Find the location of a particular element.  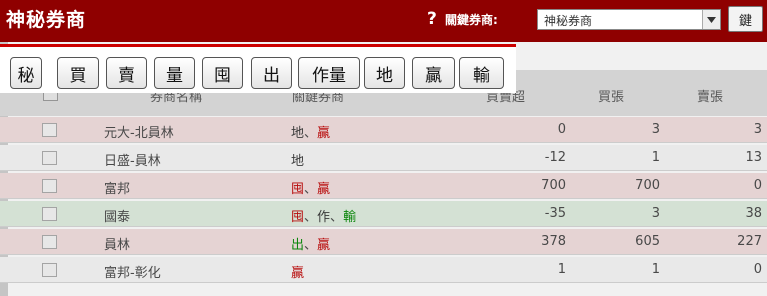

sell-value: 13 is located at coordinates (753, 157).